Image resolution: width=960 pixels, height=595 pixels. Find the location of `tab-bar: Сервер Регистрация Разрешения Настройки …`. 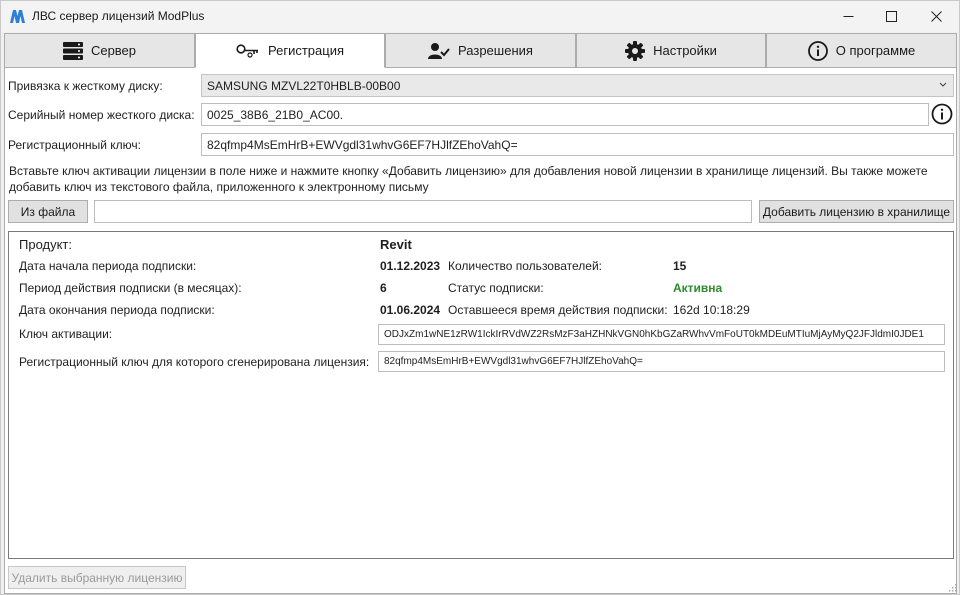

tab-bar: Сервер Регистрация Разрешения Настройки … is located at coordinates (480, 50).